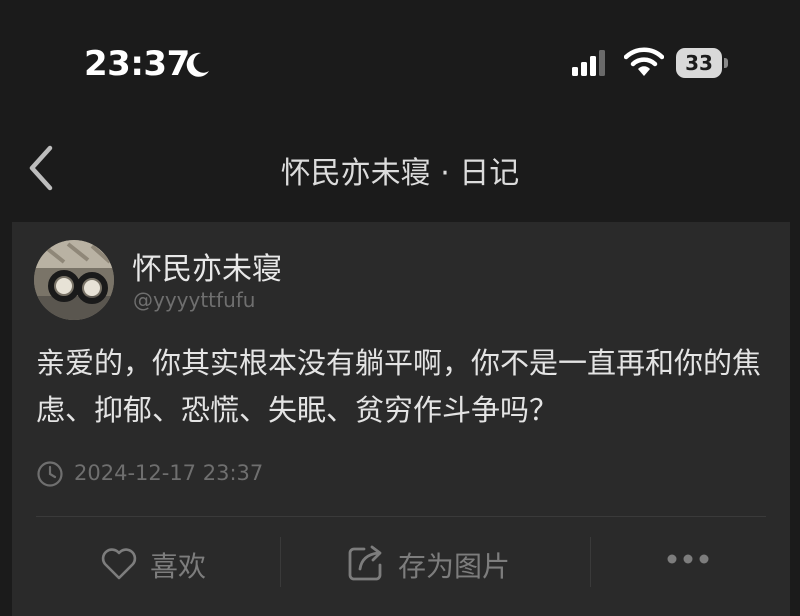  What do you see at coordinates (197, 64) in the screenshot?
I see `moon-icon` at bounding box center [197, 64].